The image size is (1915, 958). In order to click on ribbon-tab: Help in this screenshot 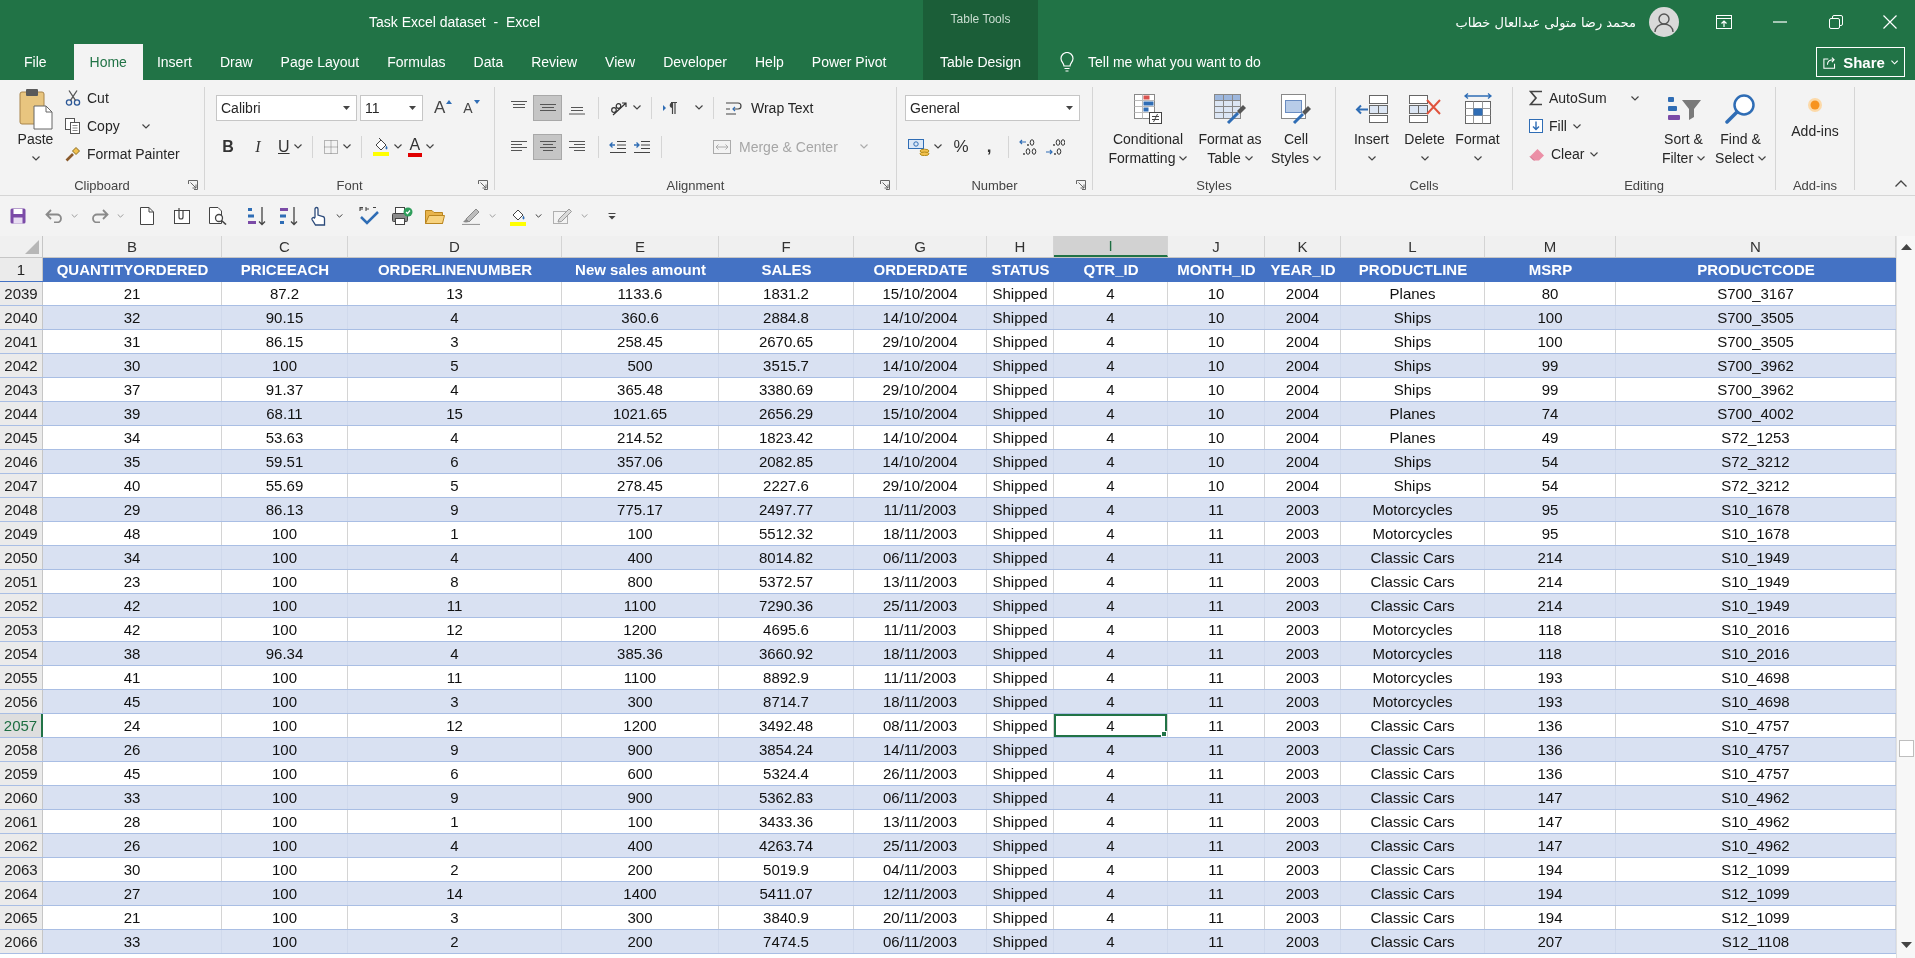, I will do `click(769, 62)`.